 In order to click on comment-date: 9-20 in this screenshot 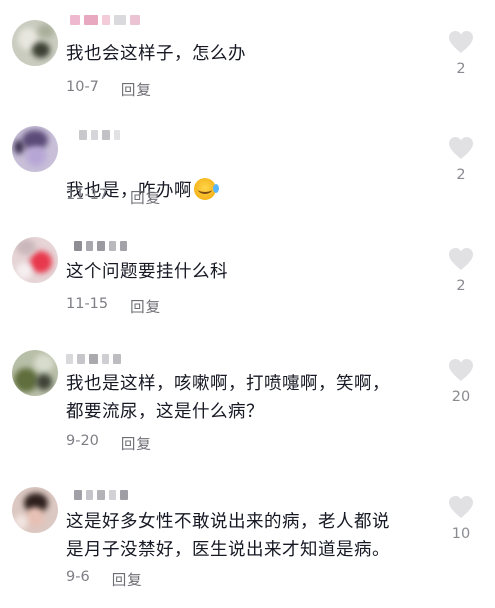, I will do `click(82, 441)`.